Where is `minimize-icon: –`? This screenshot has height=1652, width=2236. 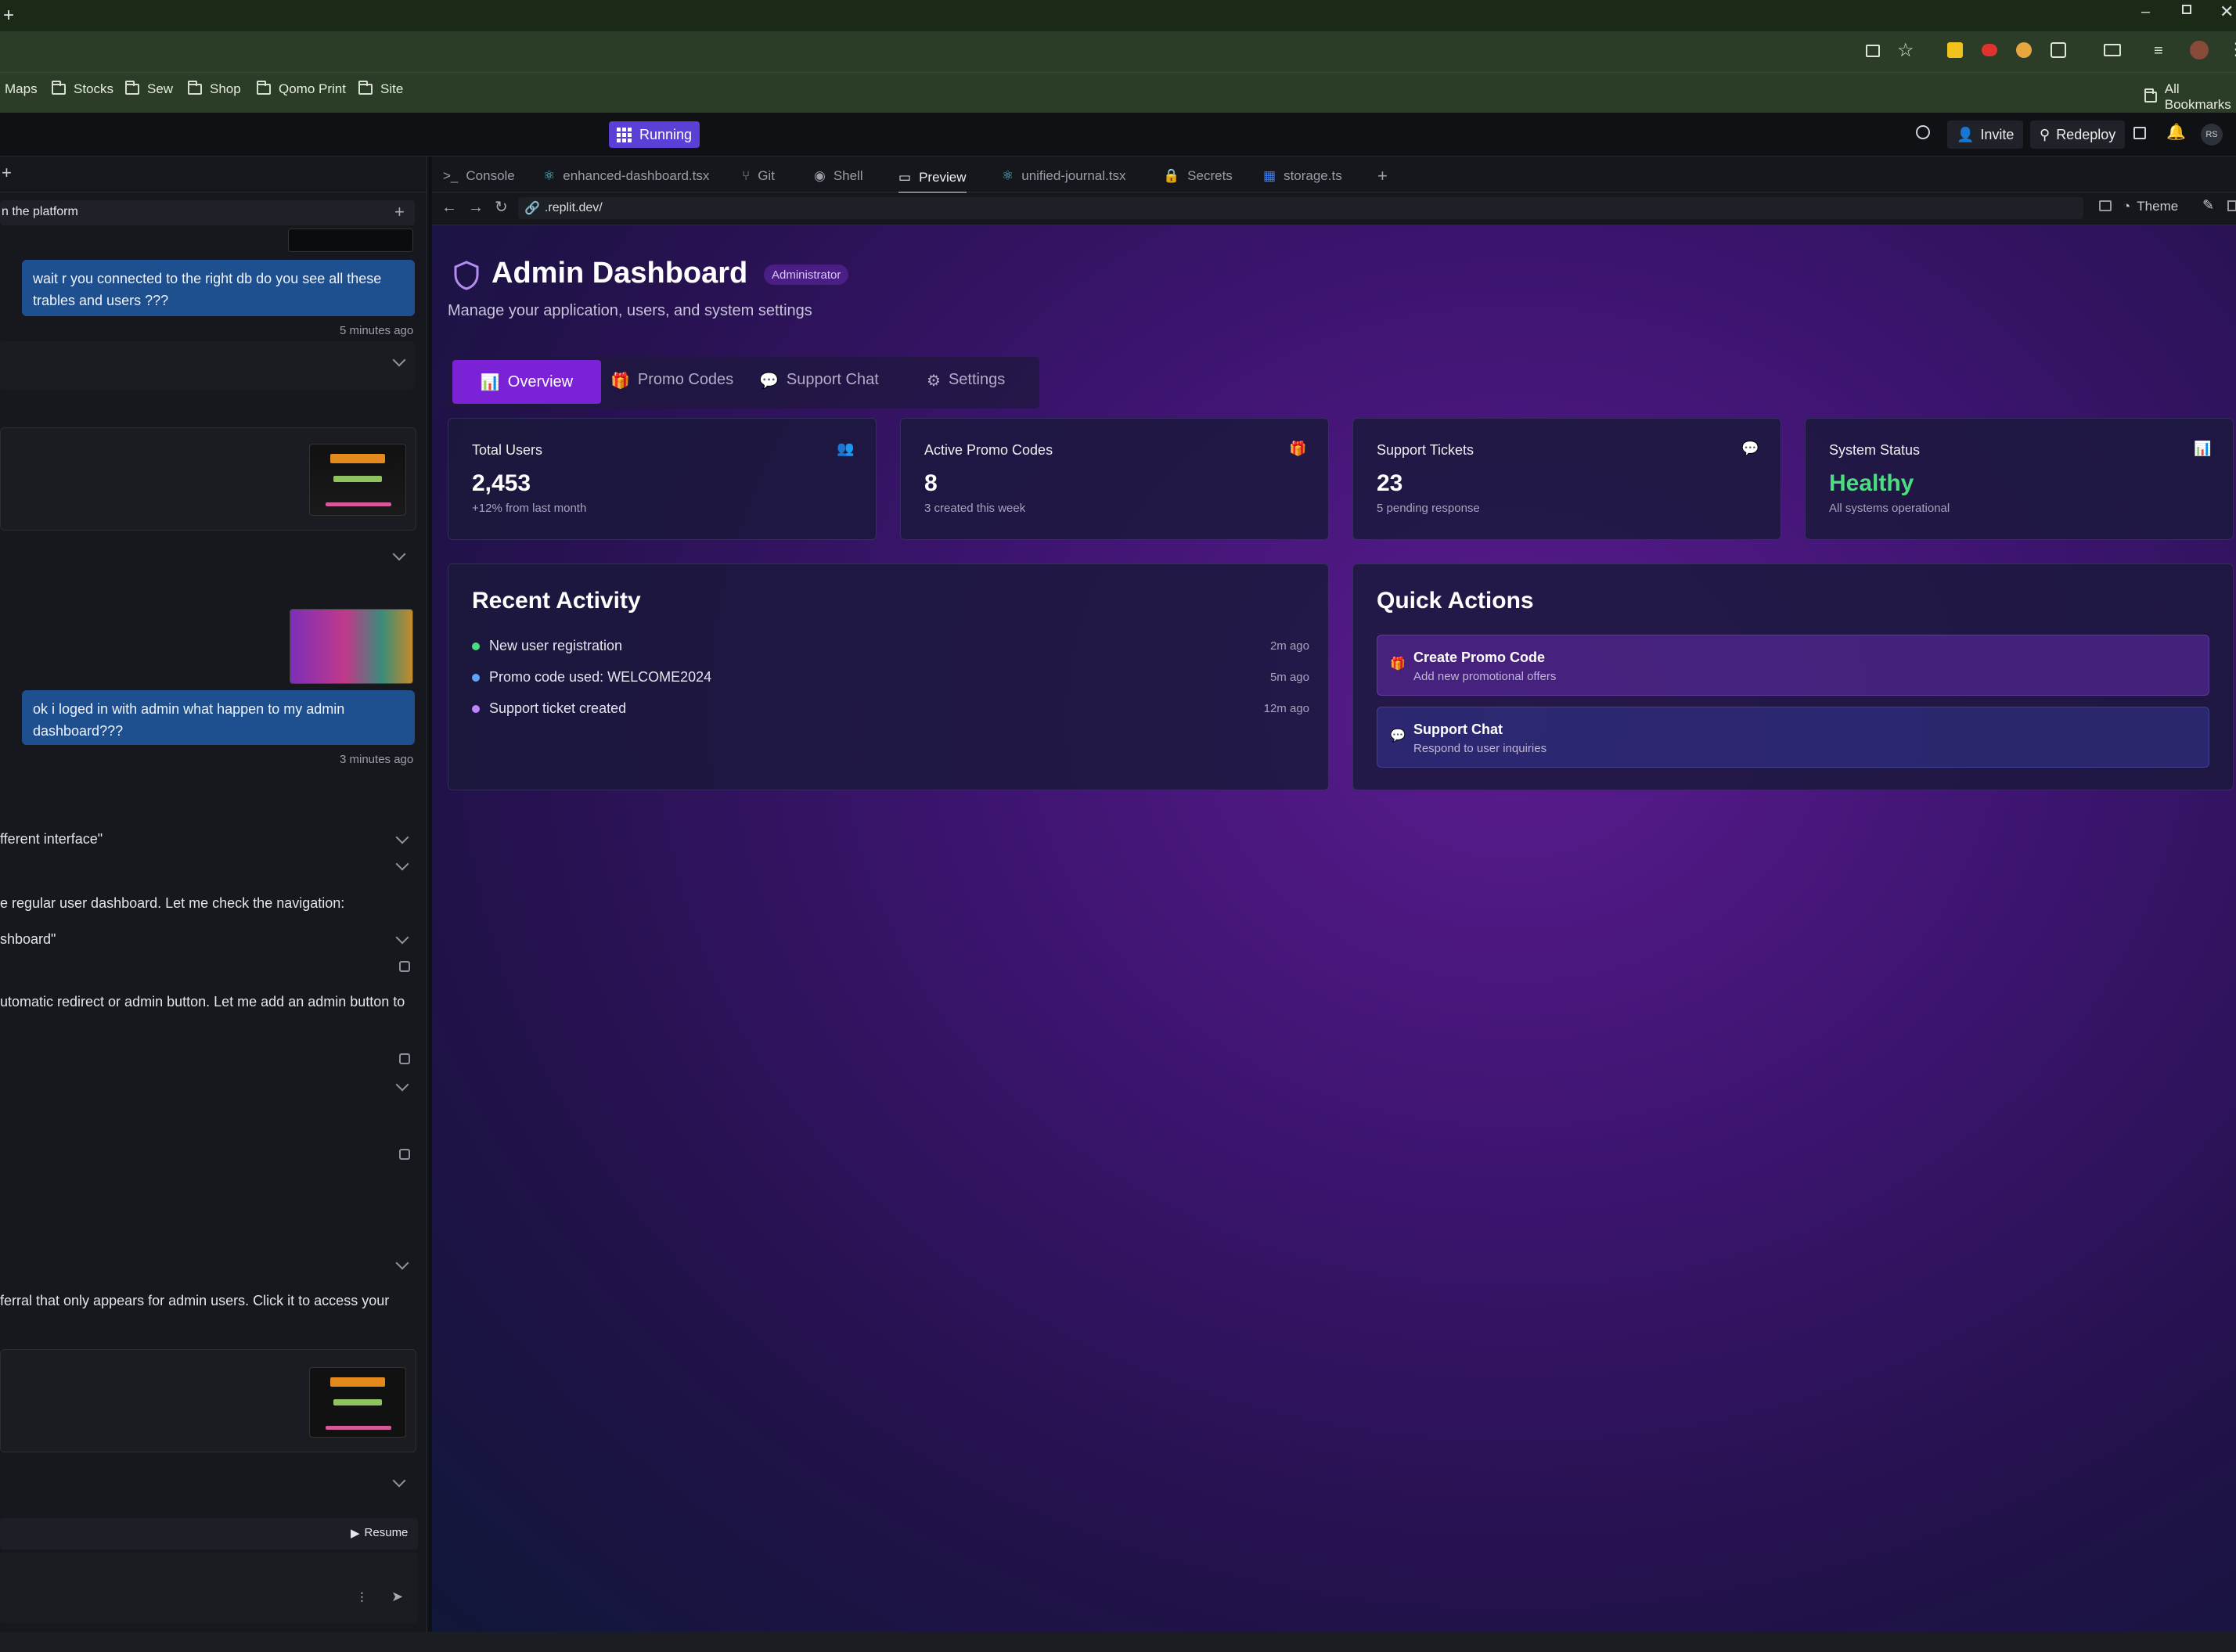
minimize-icon: – is located at coordinates (2145, 12).